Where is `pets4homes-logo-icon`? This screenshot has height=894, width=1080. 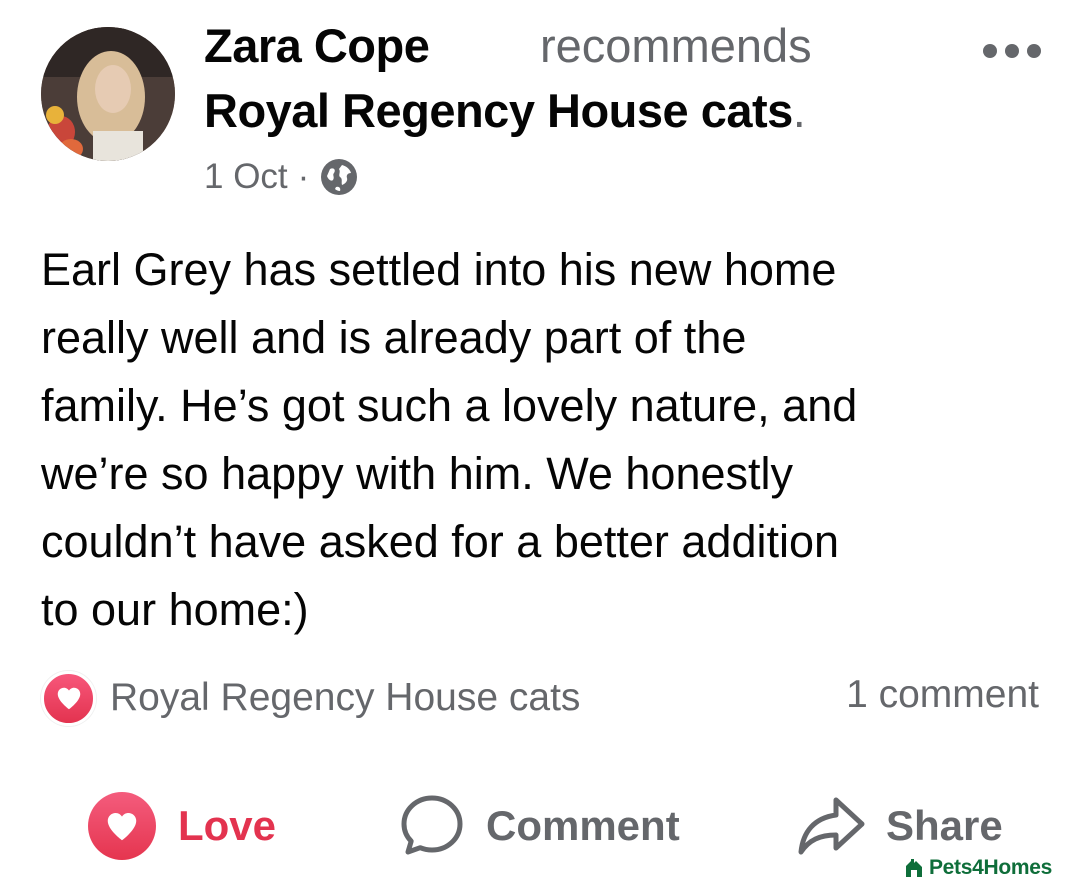 pets4homes-logo-icon is located at coordinates (913, 868).